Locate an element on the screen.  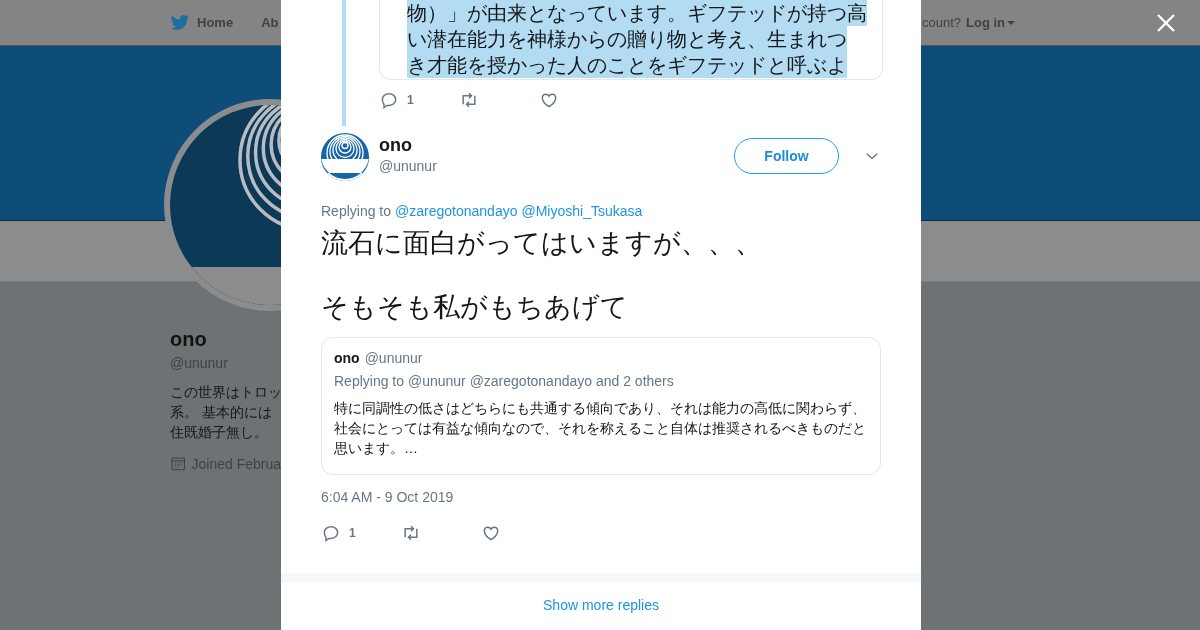
mention-link: @zaregotonandayo is located at coordinates (456, 211).